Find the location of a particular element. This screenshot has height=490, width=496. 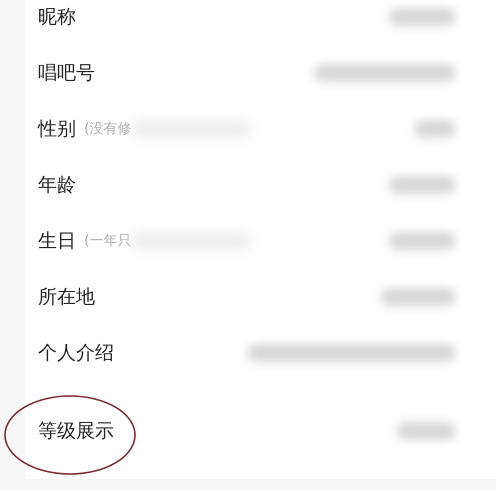

setting-label: 个人介绍 is located at coordinates (76, 353).